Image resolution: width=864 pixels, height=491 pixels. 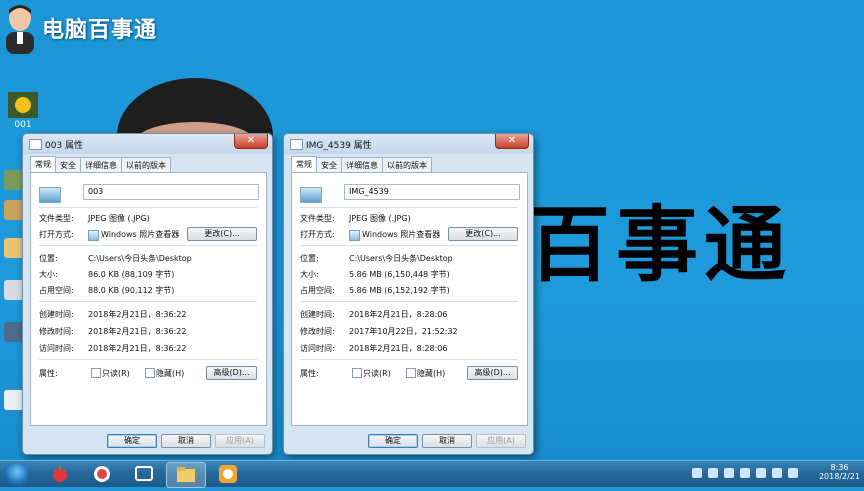 I want to click on clock: 8:36 2018/2/21, so click(x=839, y=472).